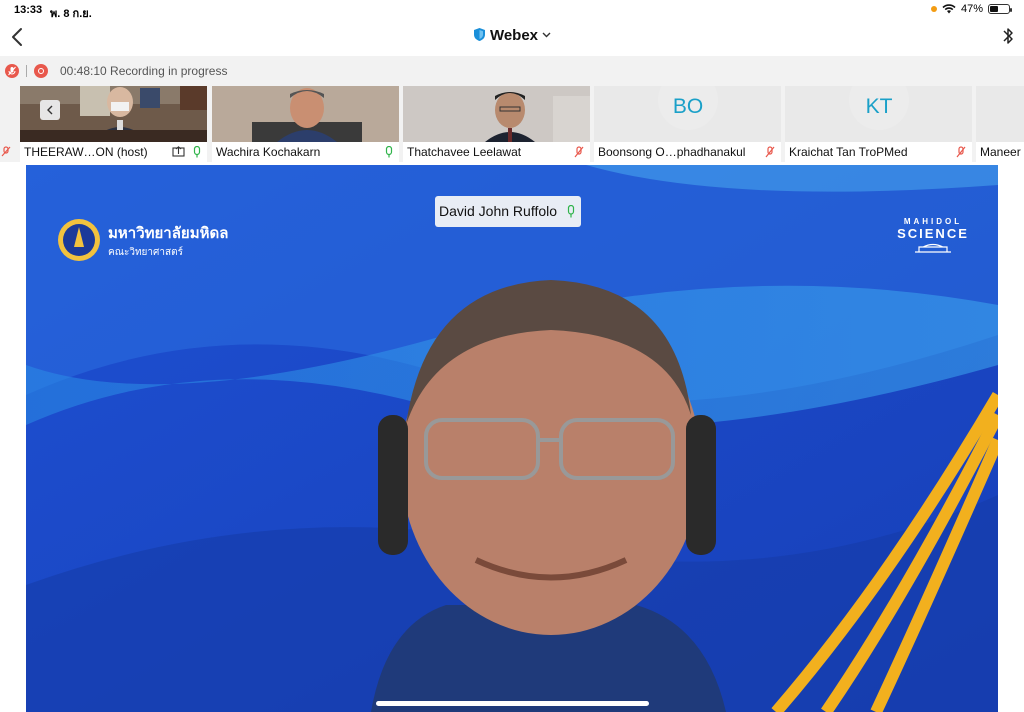 The height and width of the screenshot is (712, 1024). Describe the element at coordinates (479, 34) in the screenshot. I see `shield-icon` at that location.